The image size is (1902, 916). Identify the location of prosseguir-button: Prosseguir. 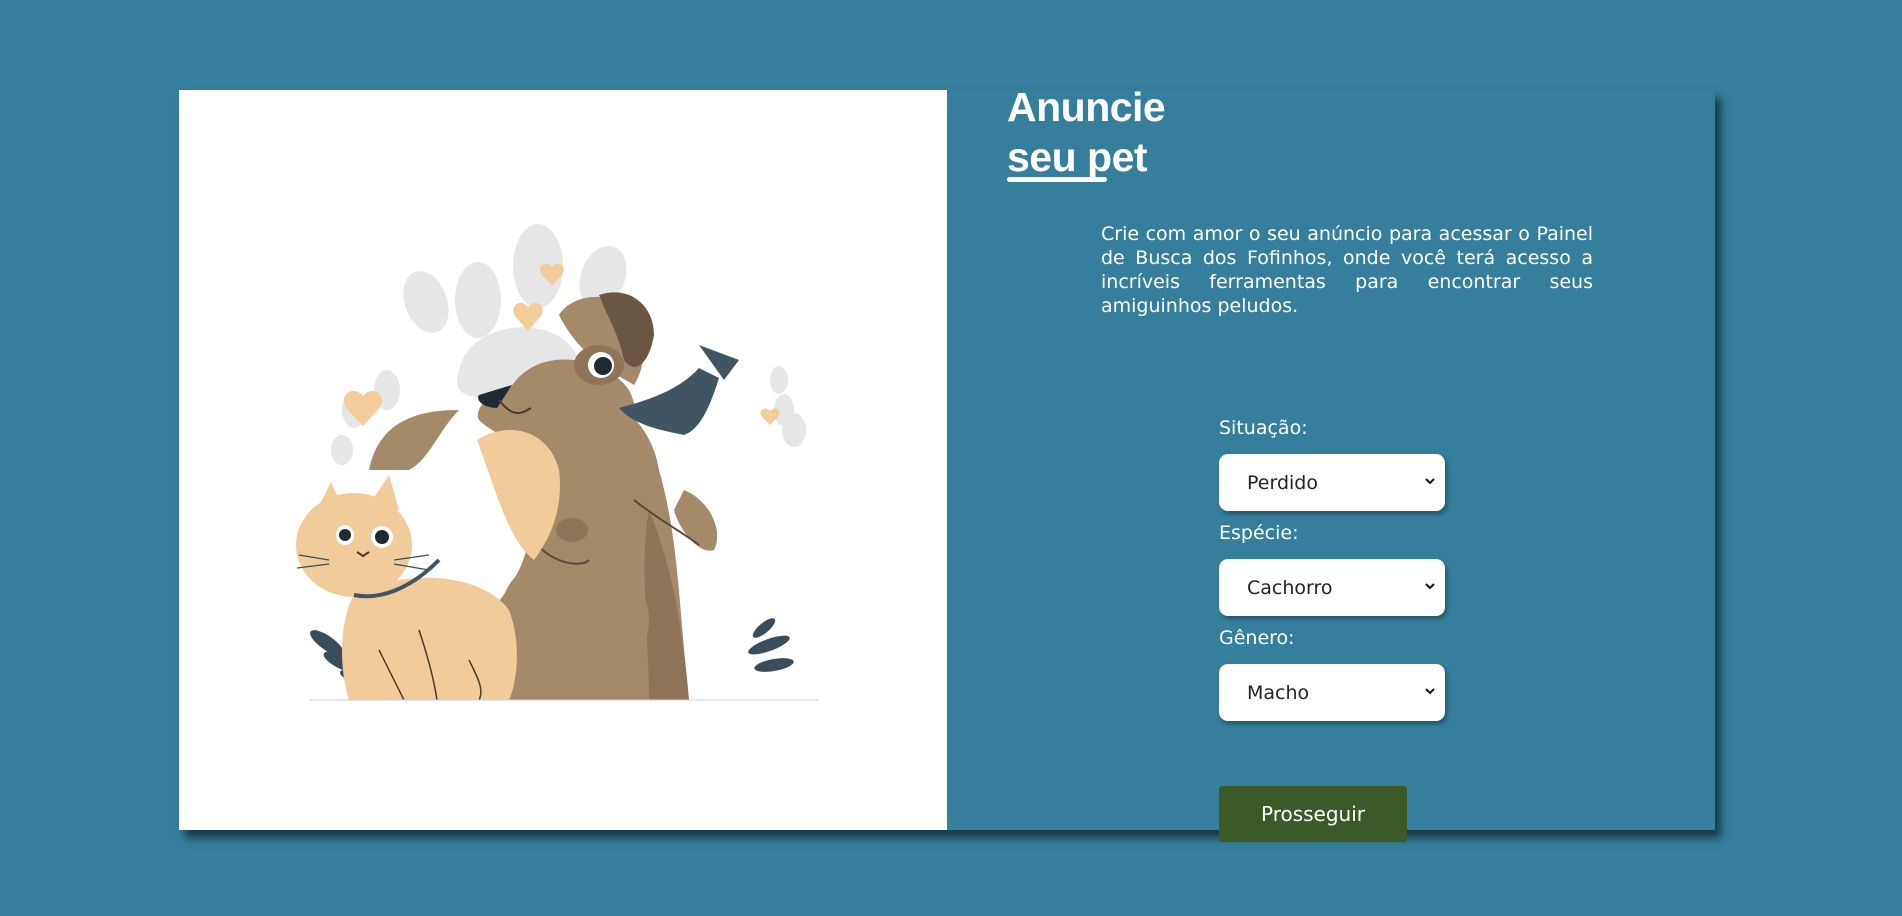
(1313, 814).